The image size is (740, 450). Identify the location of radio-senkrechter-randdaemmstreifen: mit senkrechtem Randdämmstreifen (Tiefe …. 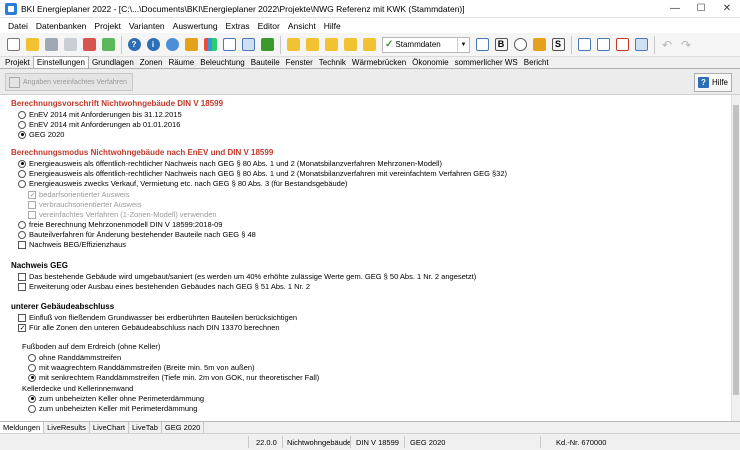
(173, 377).